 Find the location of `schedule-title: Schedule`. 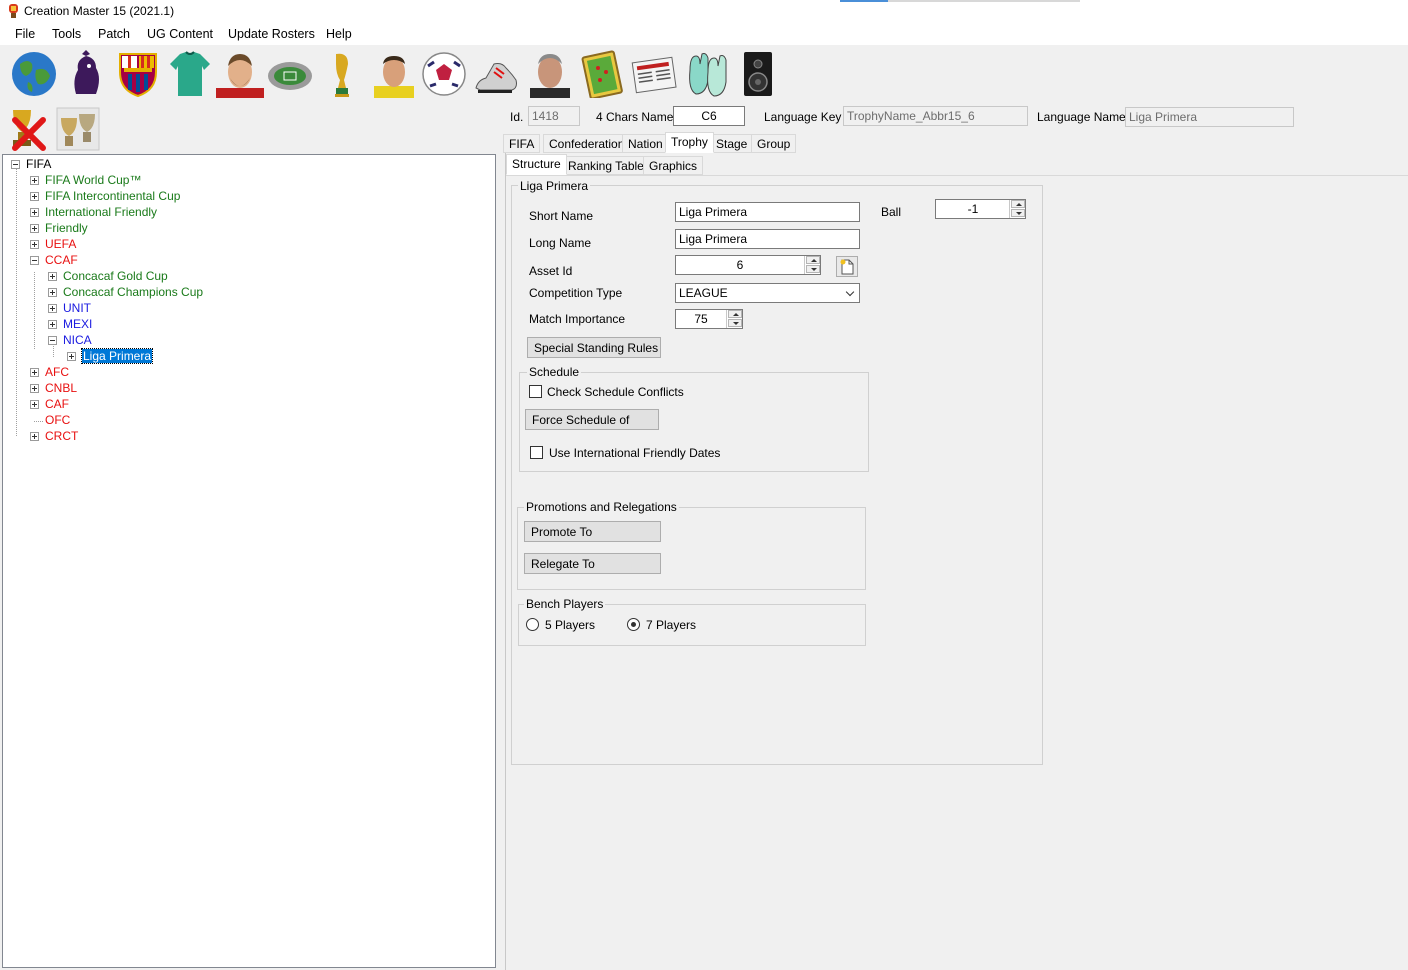

schedule-title: Schedule is located at coordinates (554, 372).